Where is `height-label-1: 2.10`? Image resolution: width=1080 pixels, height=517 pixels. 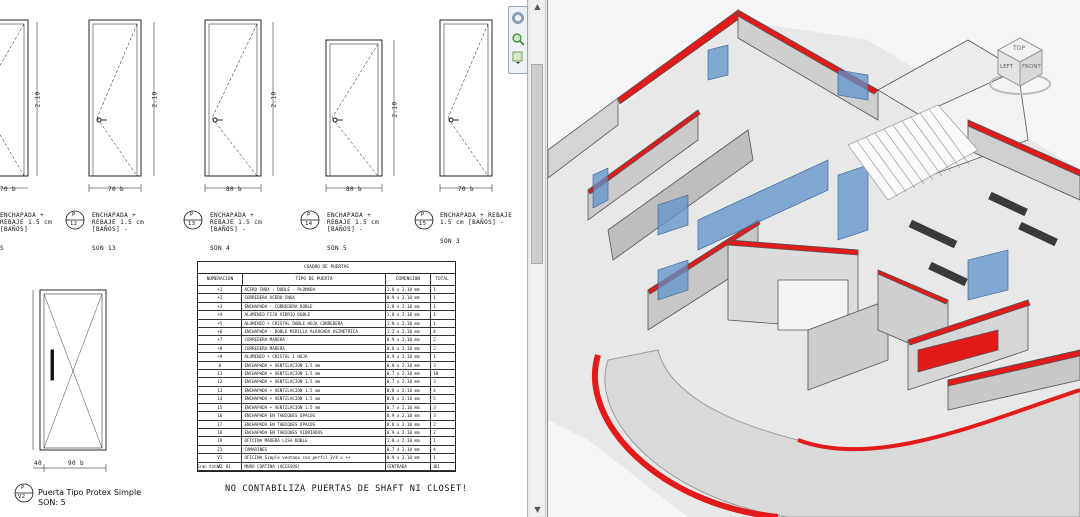
height-label-1: 2.10 is located at coordinates (38, 99).